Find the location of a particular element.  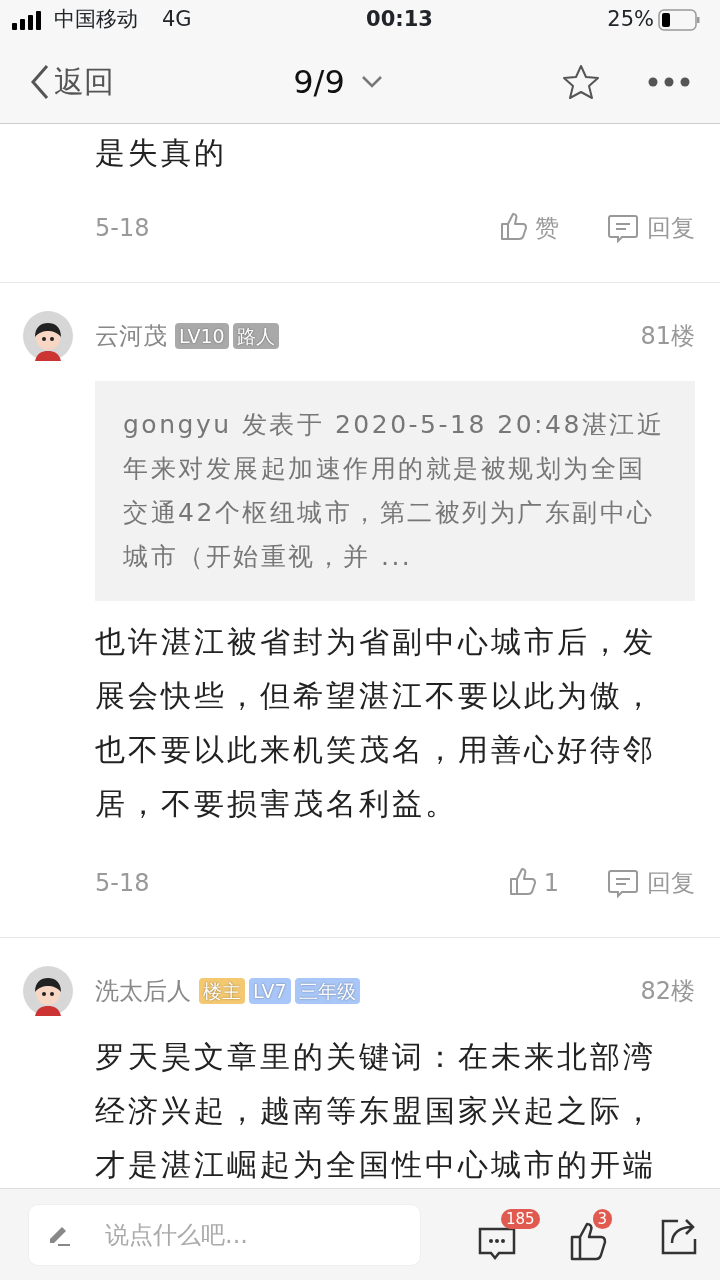

network-type: 4G is located at coordinates (177, 20).